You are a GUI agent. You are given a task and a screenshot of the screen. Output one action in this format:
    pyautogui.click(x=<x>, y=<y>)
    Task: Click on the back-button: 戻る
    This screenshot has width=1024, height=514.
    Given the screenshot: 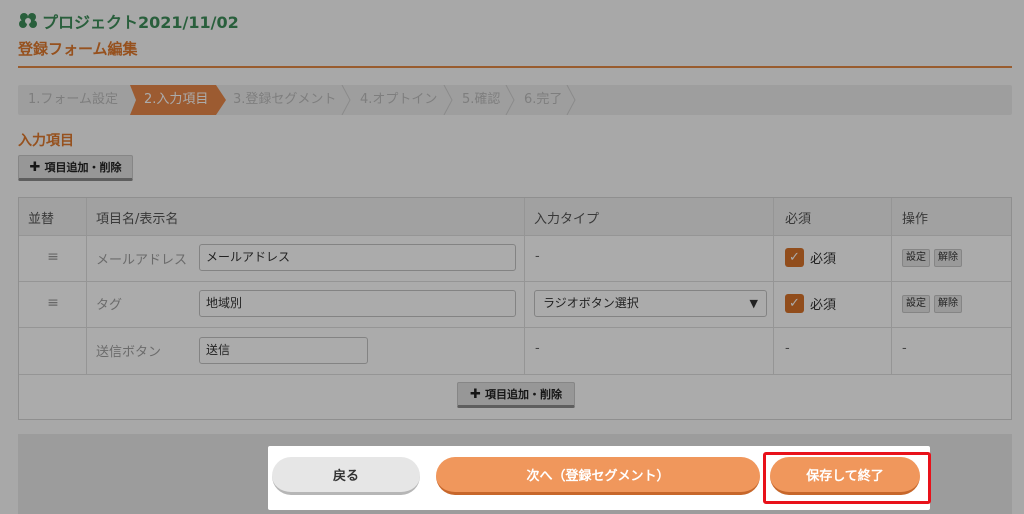 What is the action you would take?
    pyautogui.click(x=346, y=476)
    